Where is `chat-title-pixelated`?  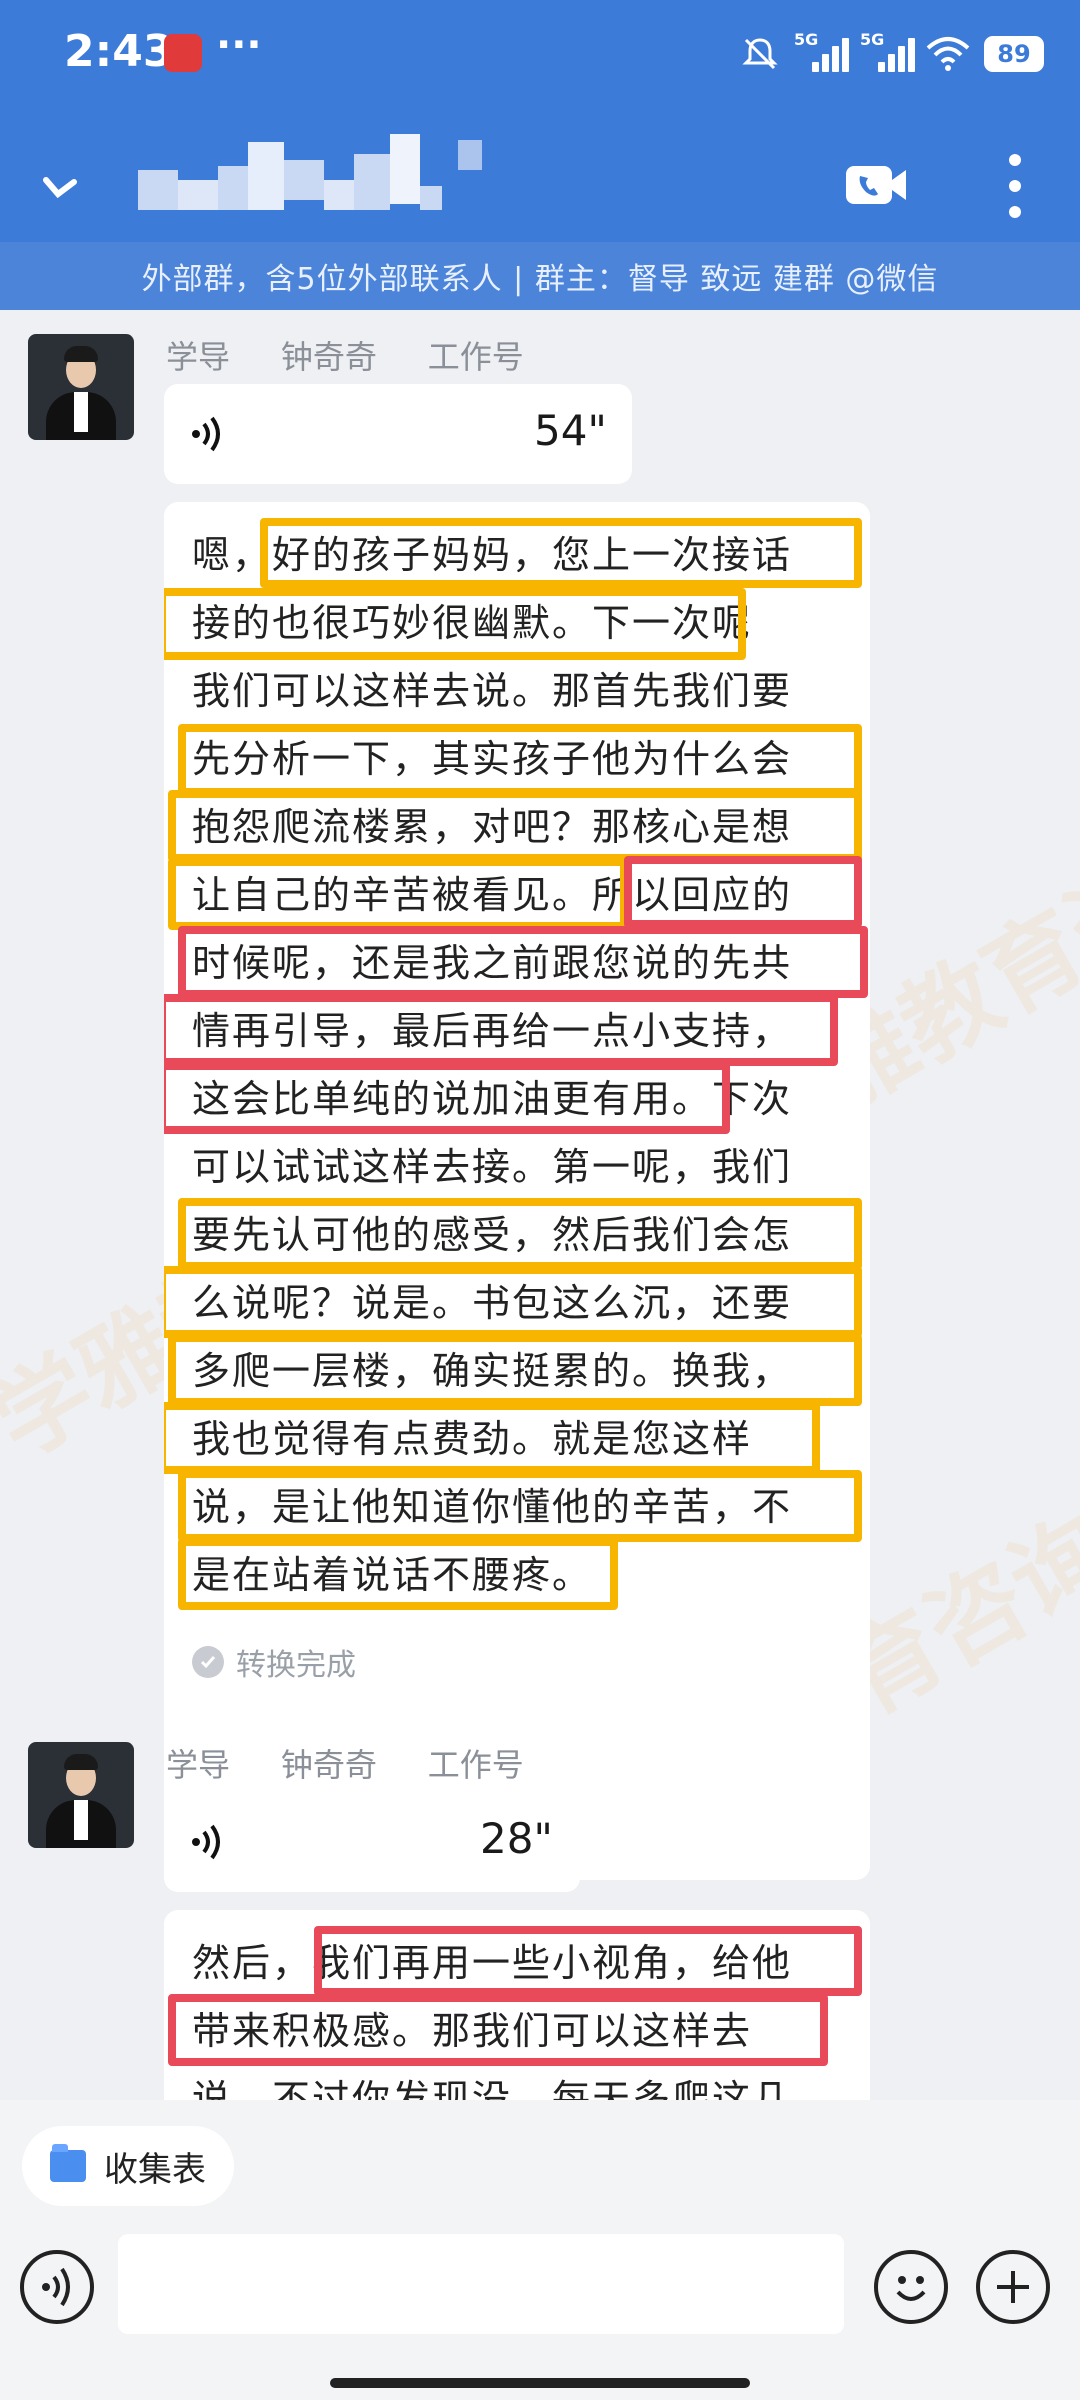
chat-title-pixelated is located at coordinates (328, 175).